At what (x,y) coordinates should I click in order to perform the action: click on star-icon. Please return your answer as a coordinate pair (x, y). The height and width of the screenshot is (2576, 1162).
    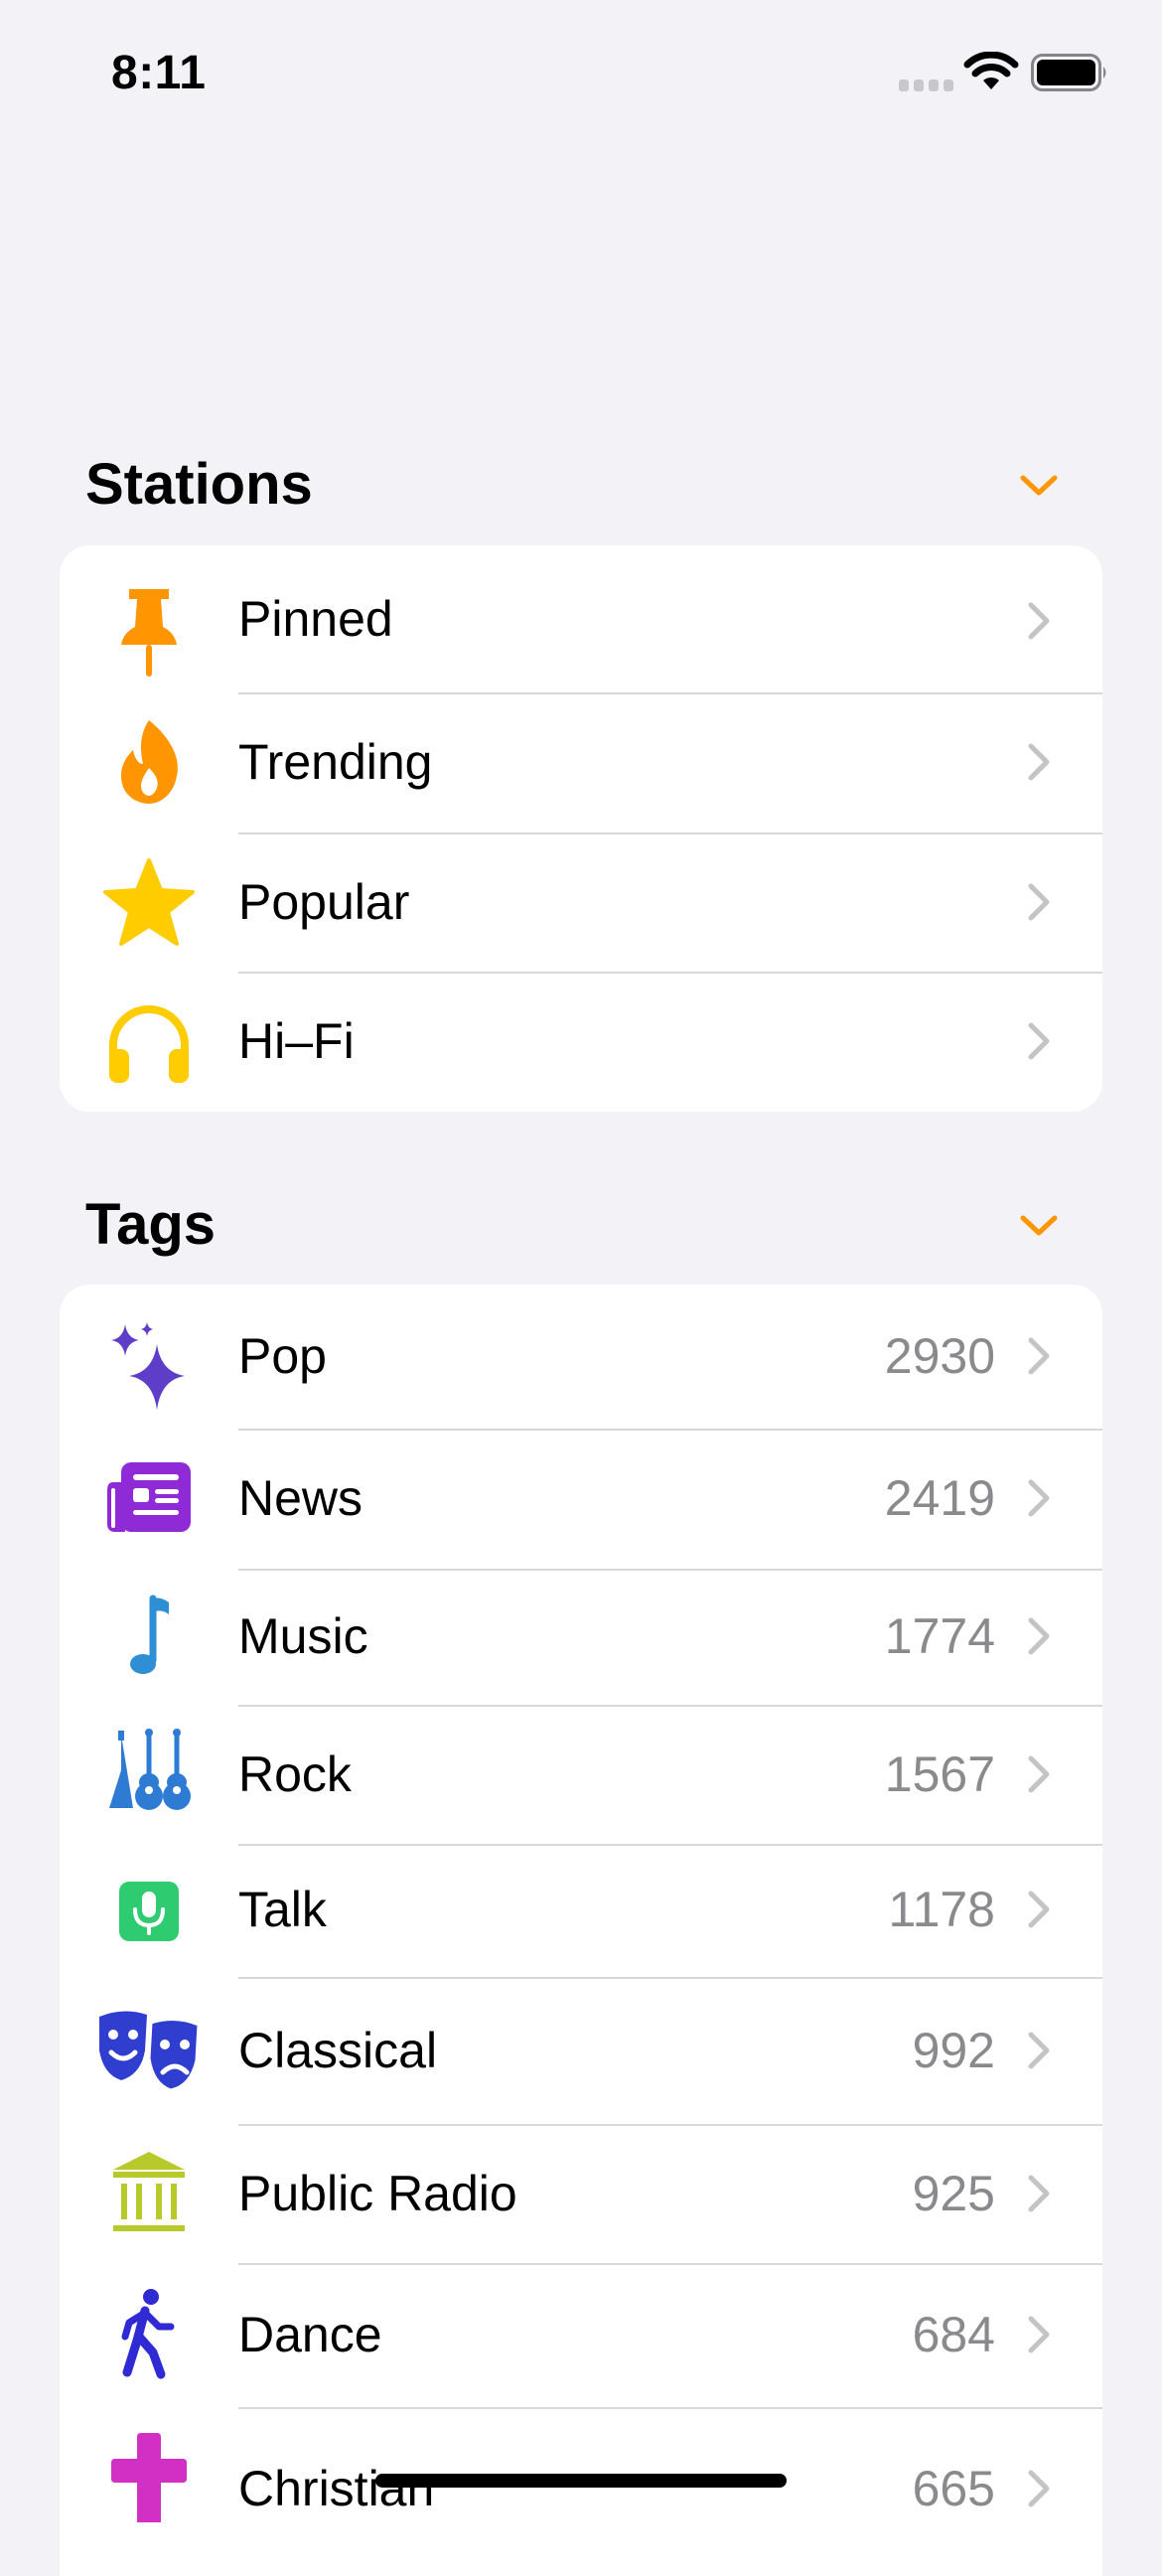
    Looking at the image, I should click on (149, 902).